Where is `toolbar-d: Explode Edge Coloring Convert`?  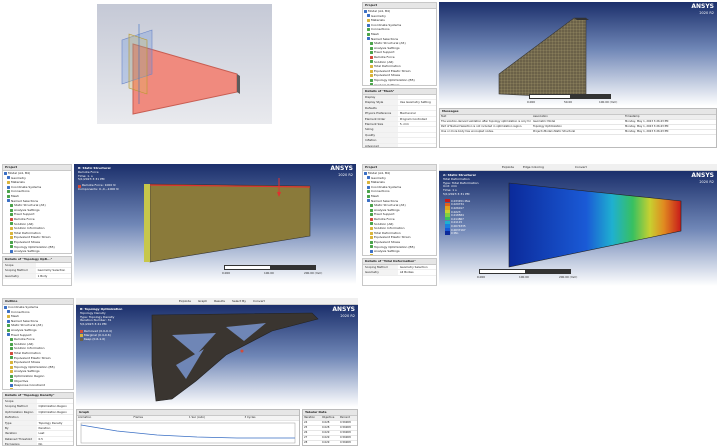 toolbar-d: Explode Edge Coloring Convert is located at coordinates (578, 167).